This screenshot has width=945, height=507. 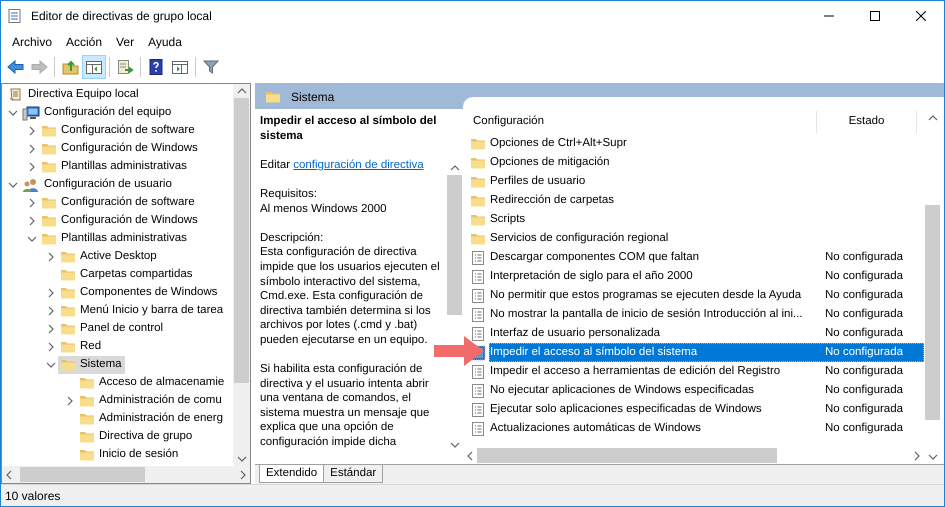 What do you see at coordinates (312, 97) in the screenshot?
I see `folder-title: Sistema` at bounding box center [312, 97].